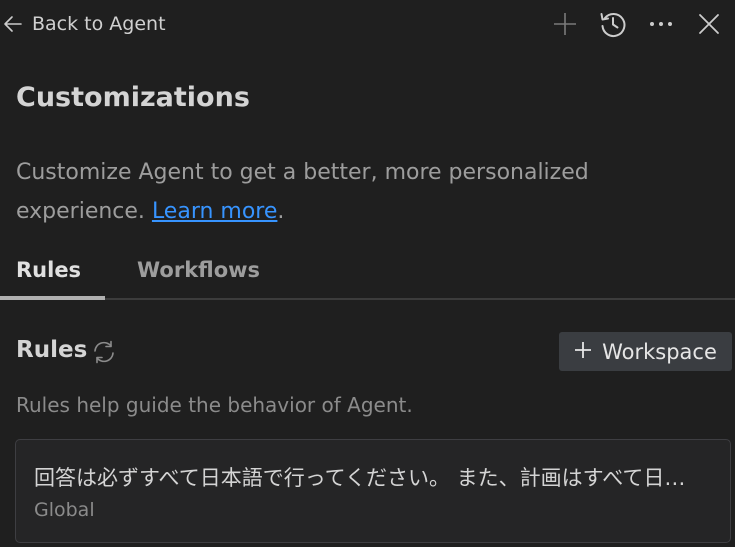 Image resolution: width=735 pixels, height=547 pixels. I want to click on close-icon, so click(709, 24).